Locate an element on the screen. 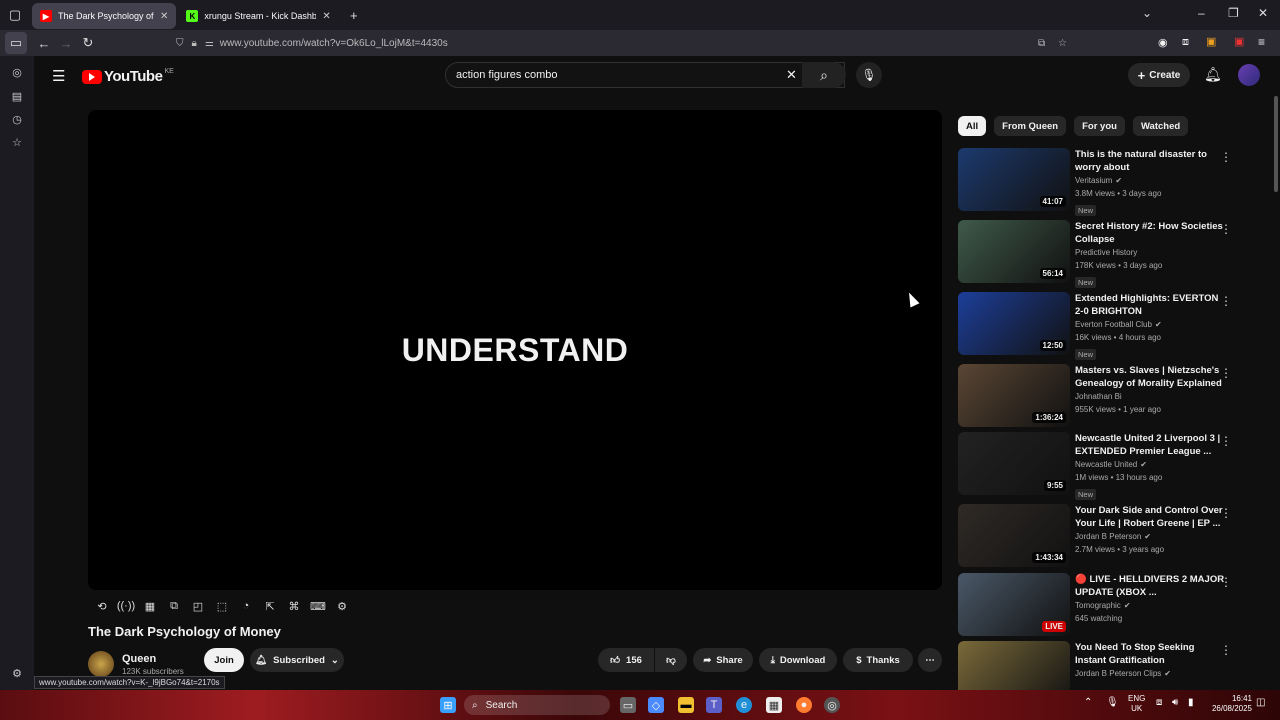  translate-icon: ⧉ is located at coordinates (1041, 43).